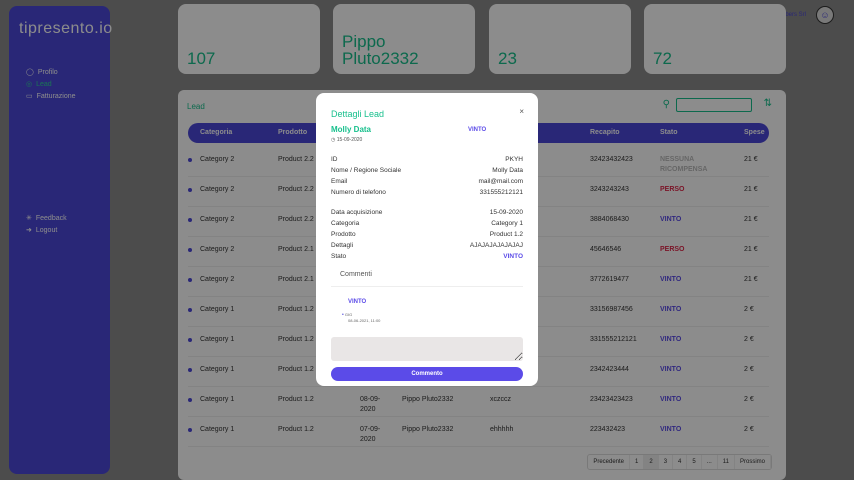  Describe the element at coordinates (339, 256) in the screenshot. I see `detail-key: Stato` at that location.